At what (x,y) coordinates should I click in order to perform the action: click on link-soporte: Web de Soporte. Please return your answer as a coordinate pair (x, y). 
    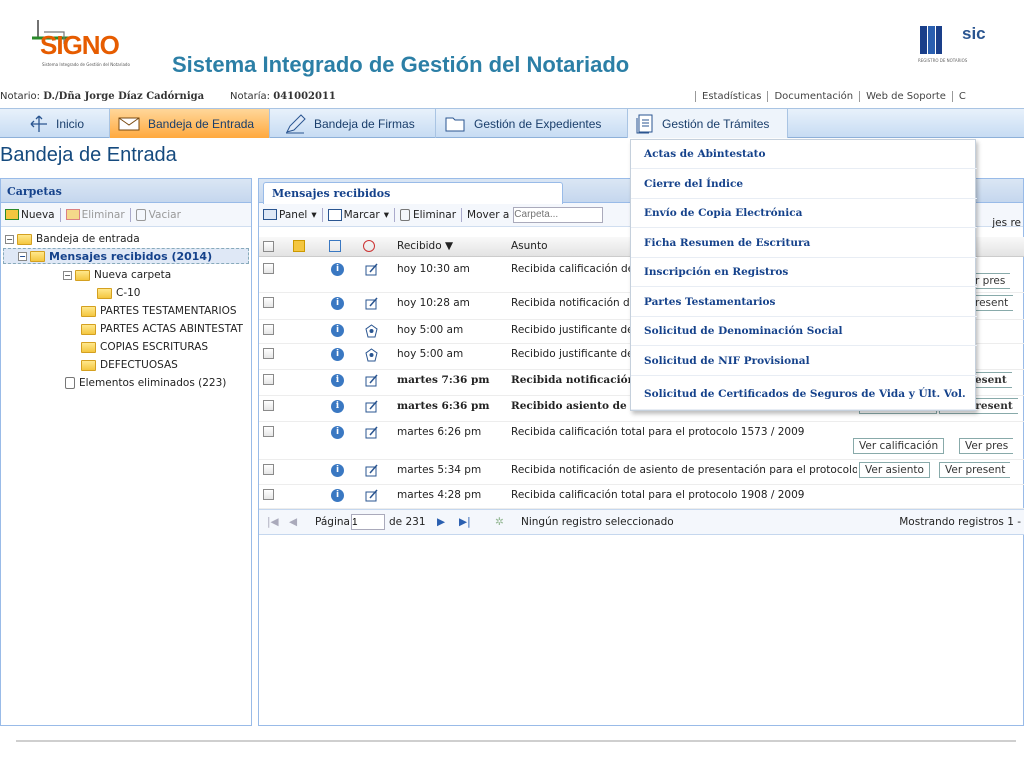
    Looking at the image, I should click on (905, 96).